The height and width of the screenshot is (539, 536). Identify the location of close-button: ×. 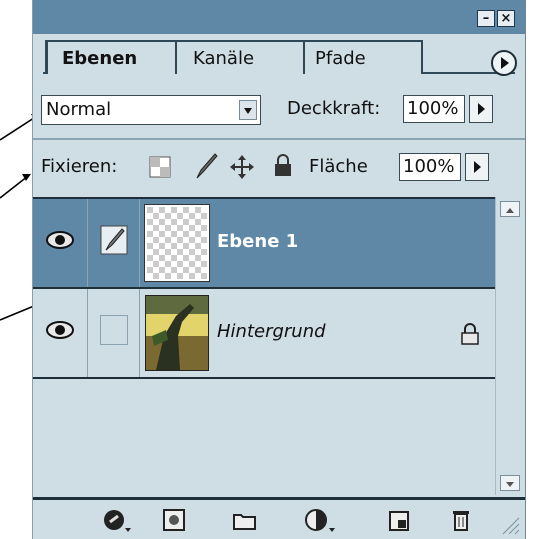
(506, 18).